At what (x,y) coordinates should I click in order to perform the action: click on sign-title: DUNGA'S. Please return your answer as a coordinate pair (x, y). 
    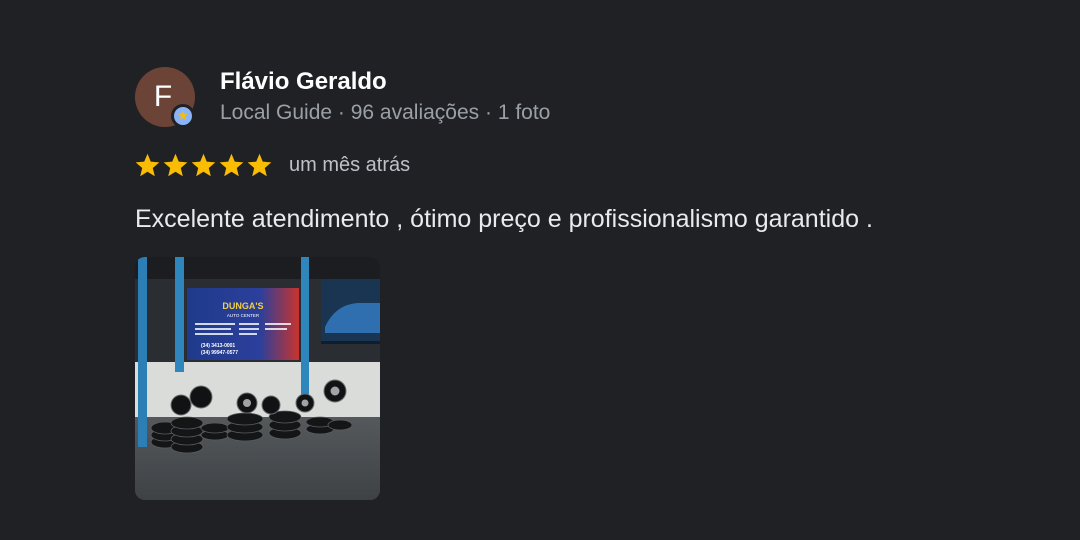
    Looking at the image, I should click on (242, 306).